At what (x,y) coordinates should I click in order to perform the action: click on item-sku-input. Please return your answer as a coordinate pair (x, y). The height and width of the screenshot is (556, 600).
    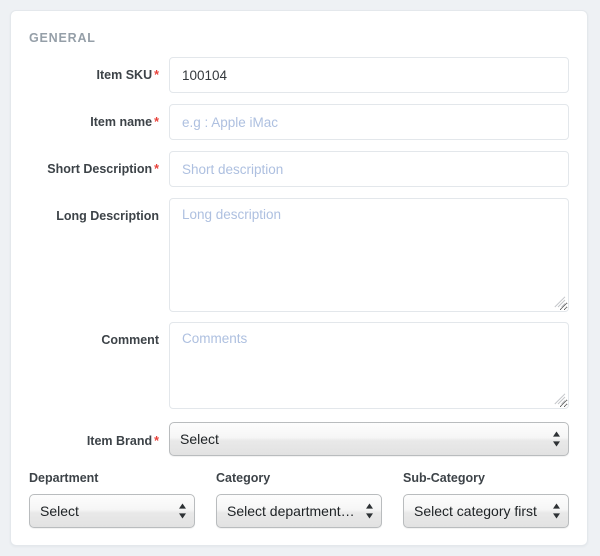
    Looking at the image, I should click on (369, 75).